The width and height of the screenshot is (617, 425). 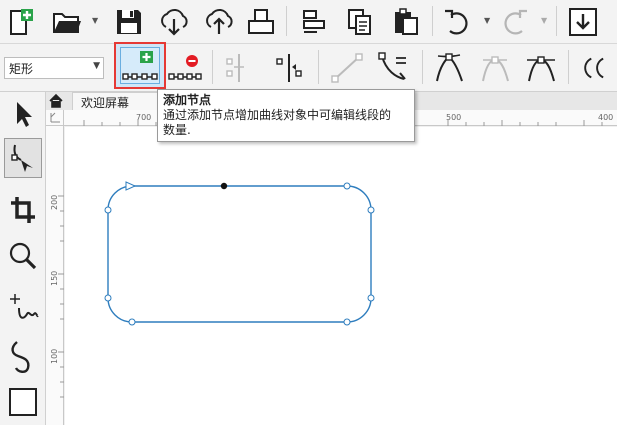 I want to click on vertical-ruler: 200 150 100, so click(x=55, y=275).